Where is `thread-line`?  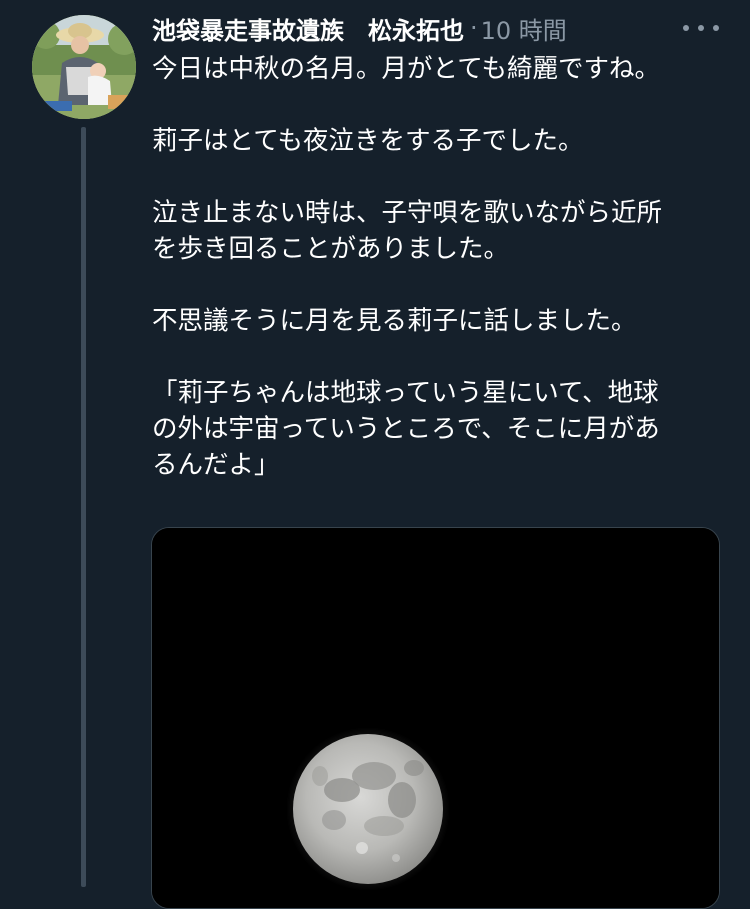 thread-line is located at coordinates (83, 507).